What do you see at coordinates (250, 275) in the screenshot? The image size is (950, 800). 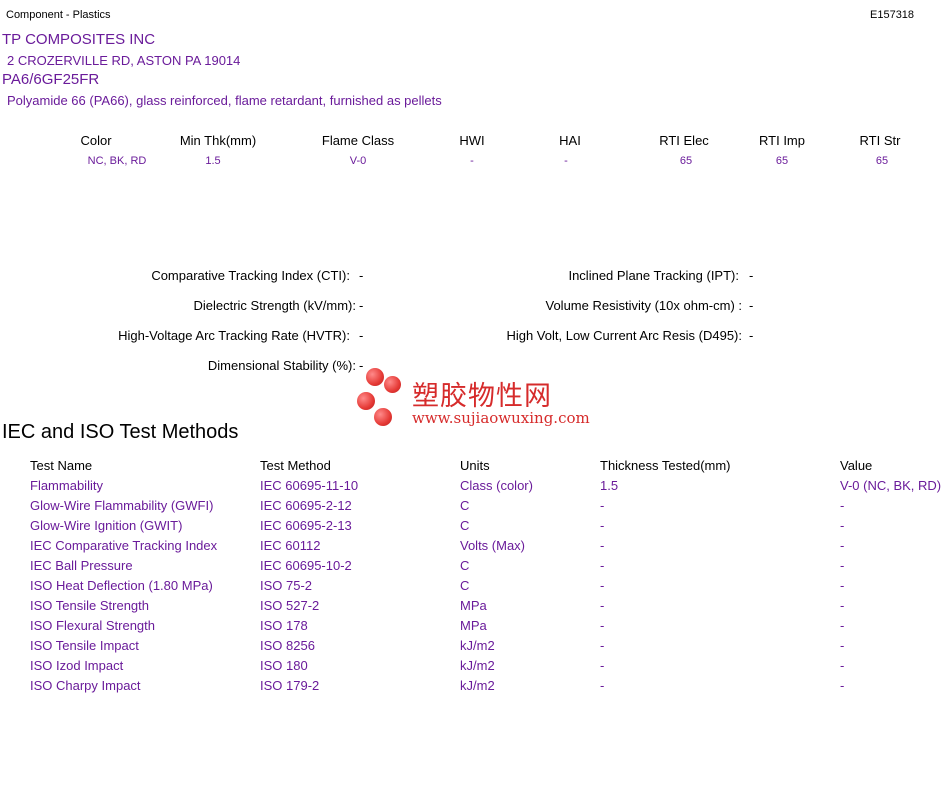 I see `cti-label: Comparative Tracking Index (CTI):` at bounding box center [250, 275].